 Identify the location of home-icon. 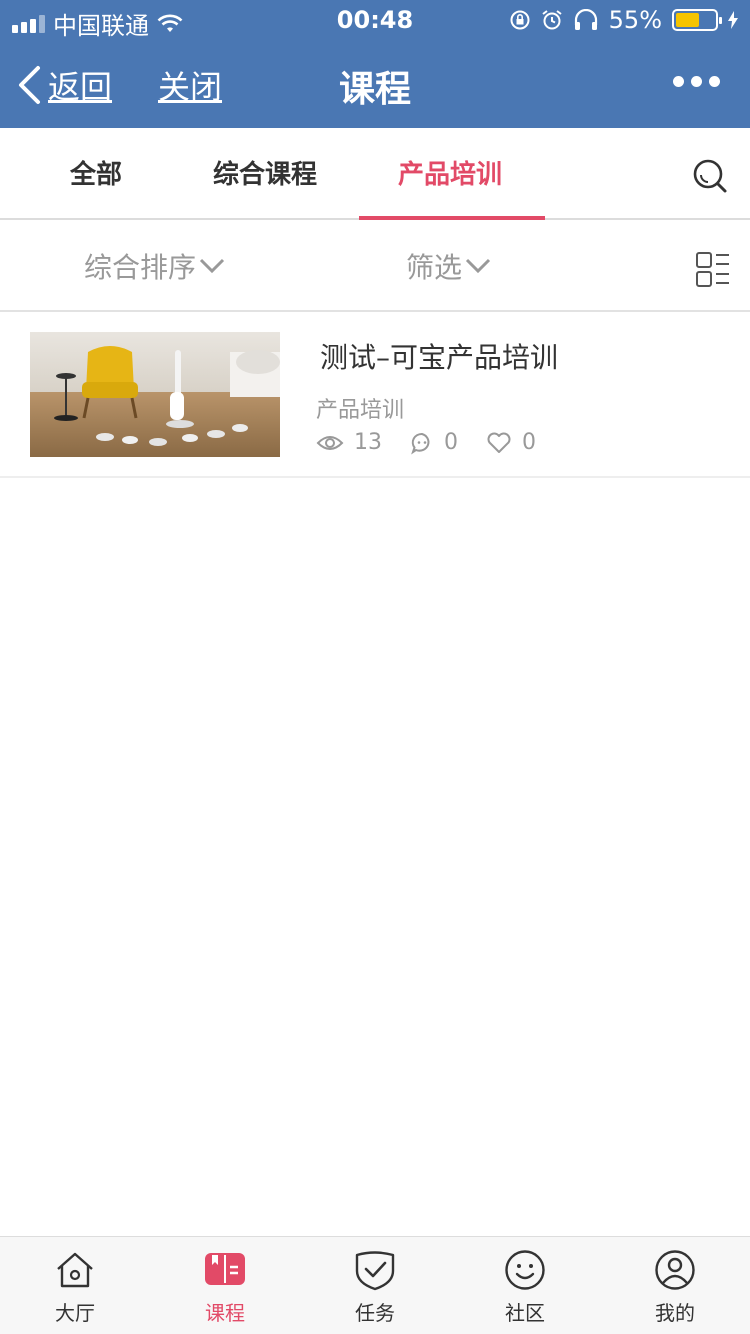
(75, 1270).